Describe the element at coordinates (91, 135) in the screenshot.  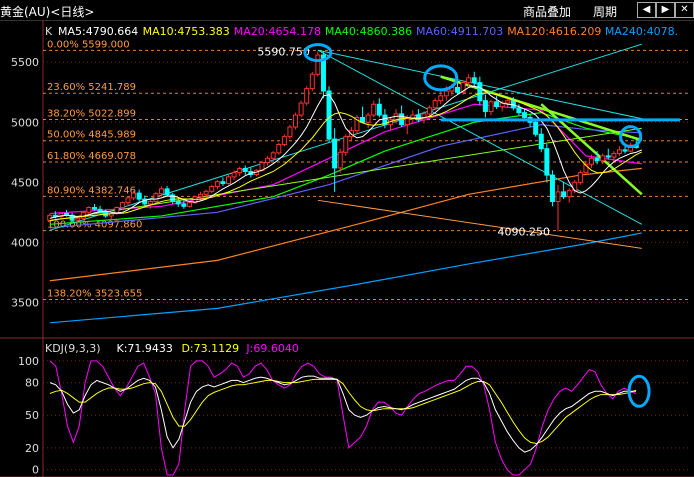
I see `fib-label: 50.00% 4845.989` at that location.